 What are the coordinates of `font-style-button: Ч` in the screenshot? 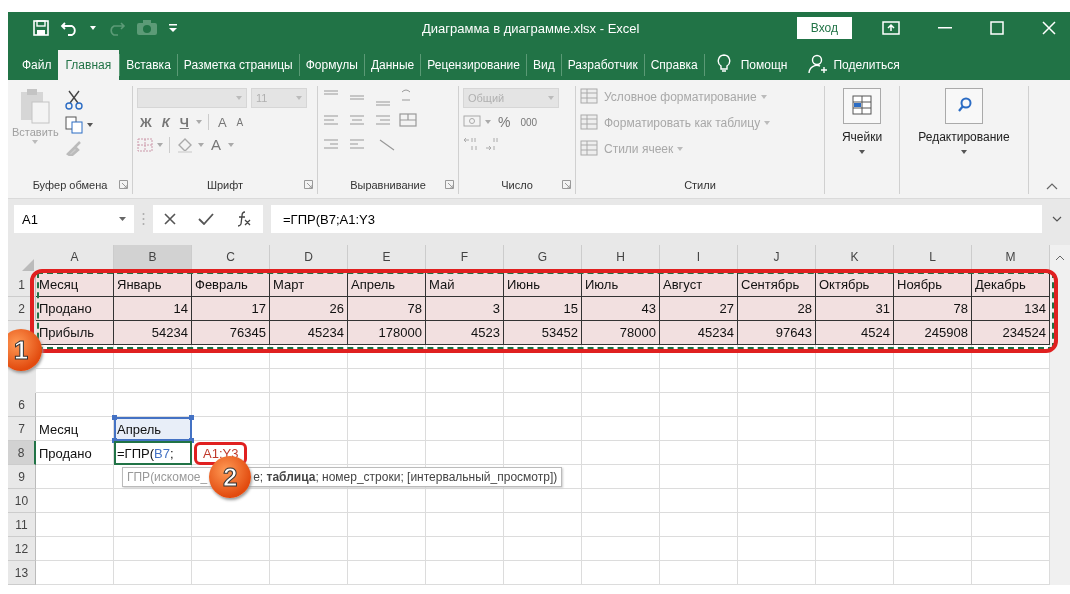 It's located at (184, 122).